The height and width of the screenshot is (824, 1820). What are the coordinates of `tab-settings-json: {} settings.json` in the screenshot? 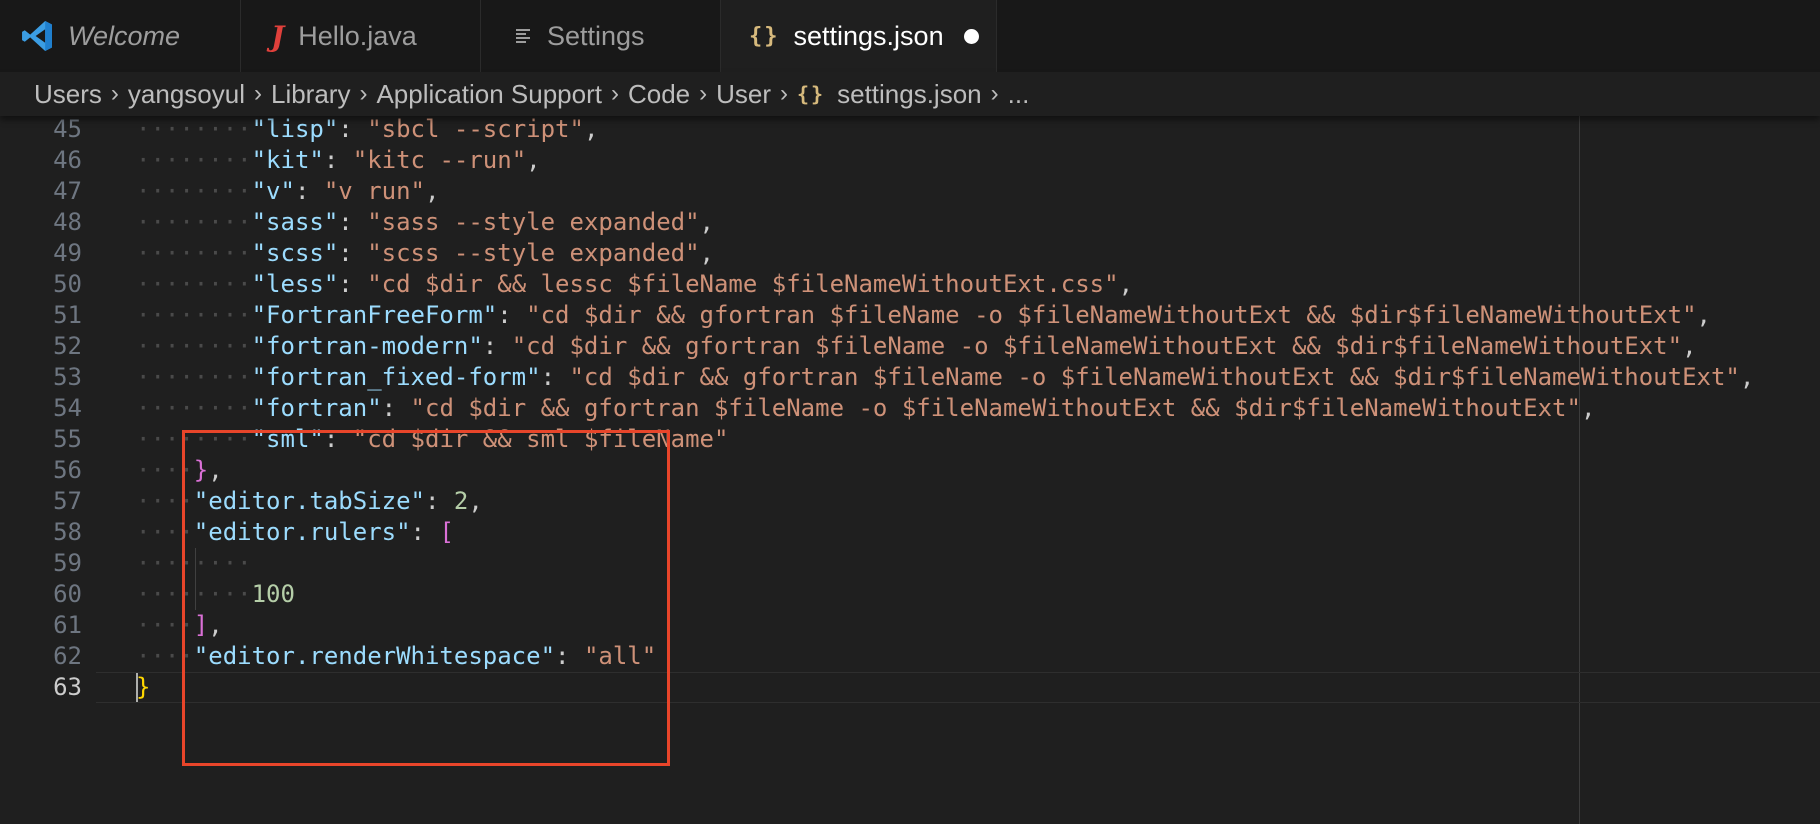 It's located at (859, 36).